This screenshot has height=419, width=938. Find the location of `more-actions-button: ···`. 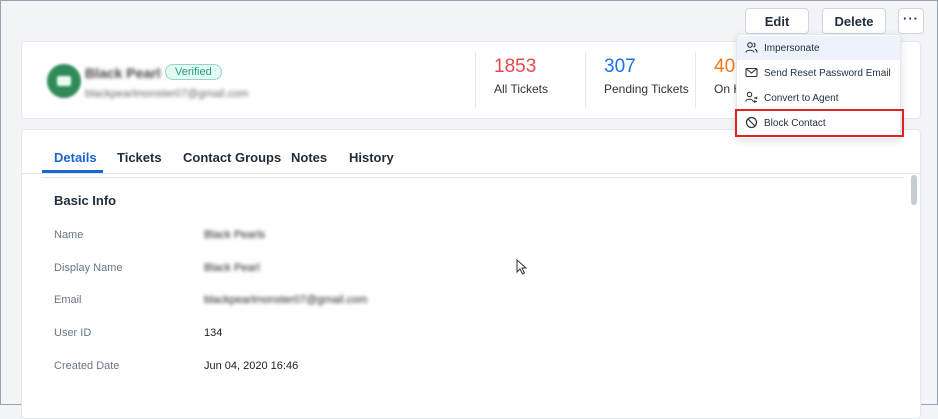

more-actions-button: ··· is located at coordinates (911, 21).